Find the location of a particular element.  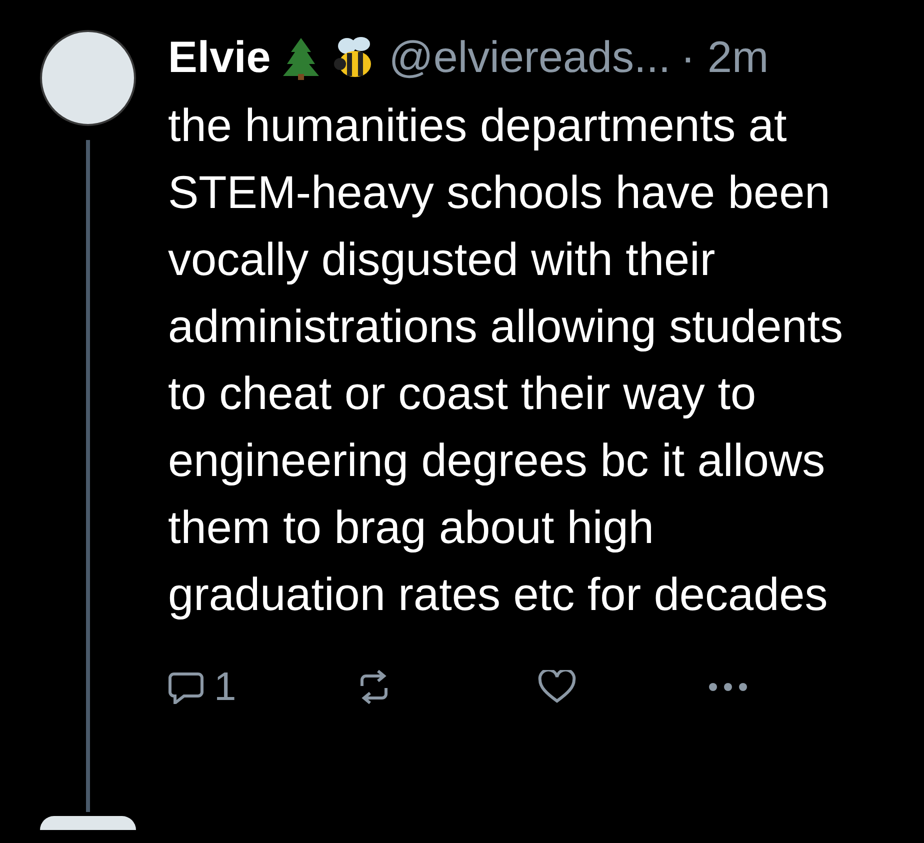

more-icon is located at coordinates (728, 687).